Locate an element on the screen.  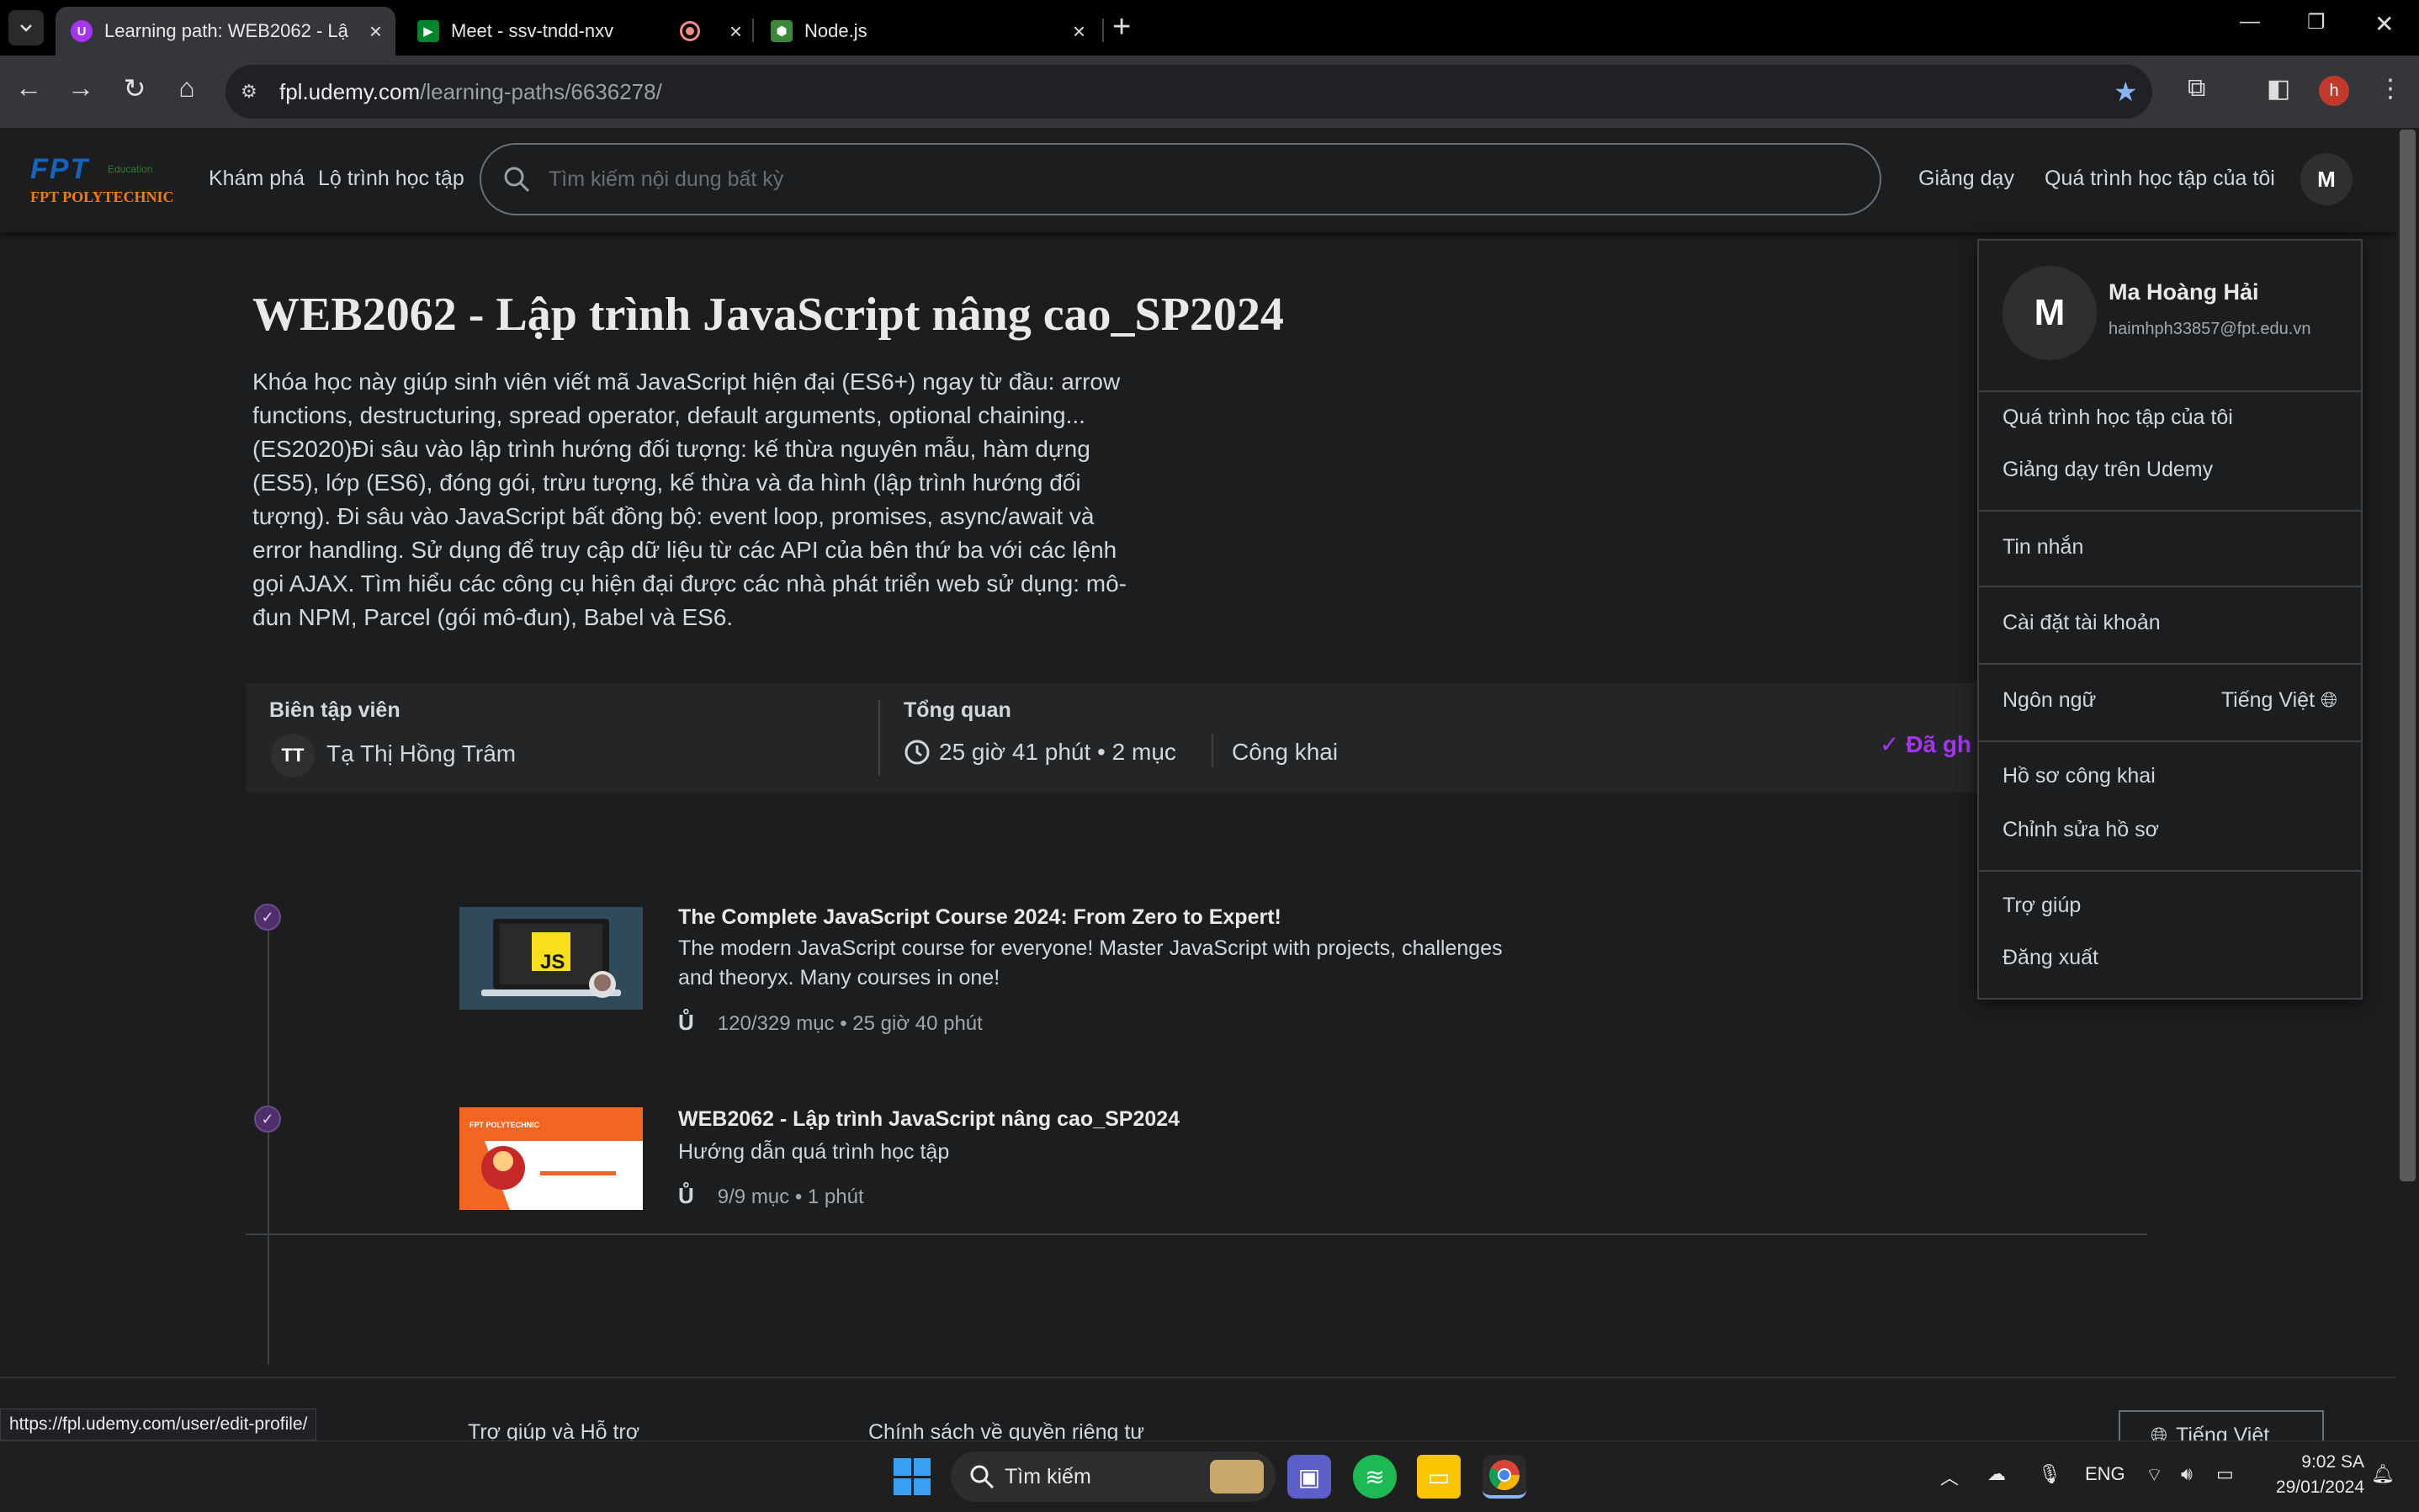
thumb-text: FPT POLYTECHNIC is located at coordinates (504, 1125).